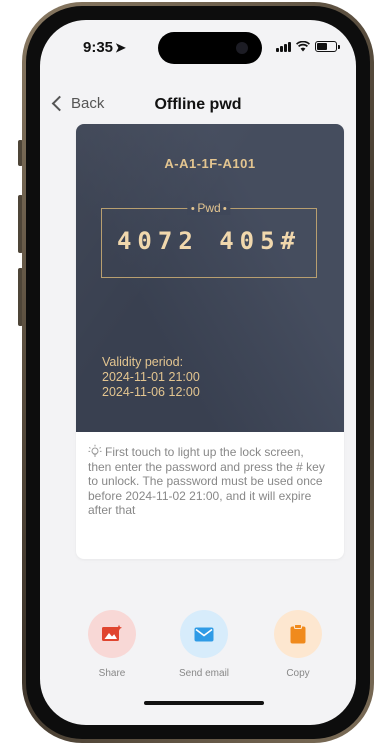 This screenshot has width=380, height=745. I want to click on copy-label: Copy, so click(298, 673).